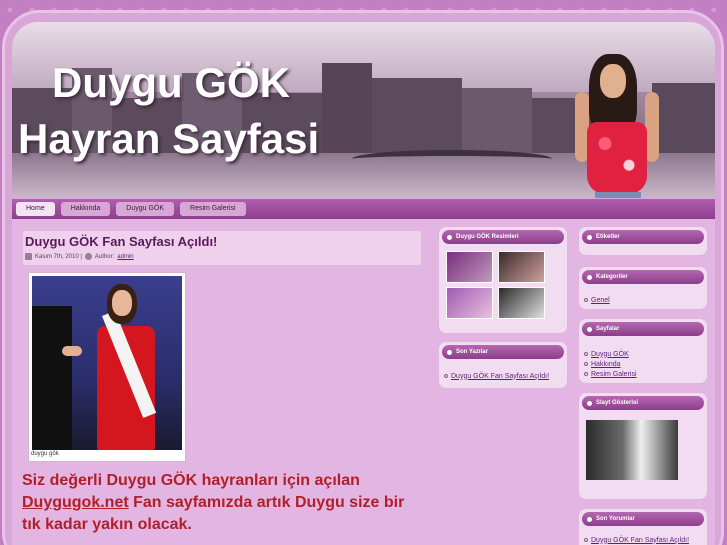 This screenshot has height=545, width=727. What do you see at coordinates (104, 256) in the screenshot?
I see `author-label: Author:` at bounding box center [104, 256].